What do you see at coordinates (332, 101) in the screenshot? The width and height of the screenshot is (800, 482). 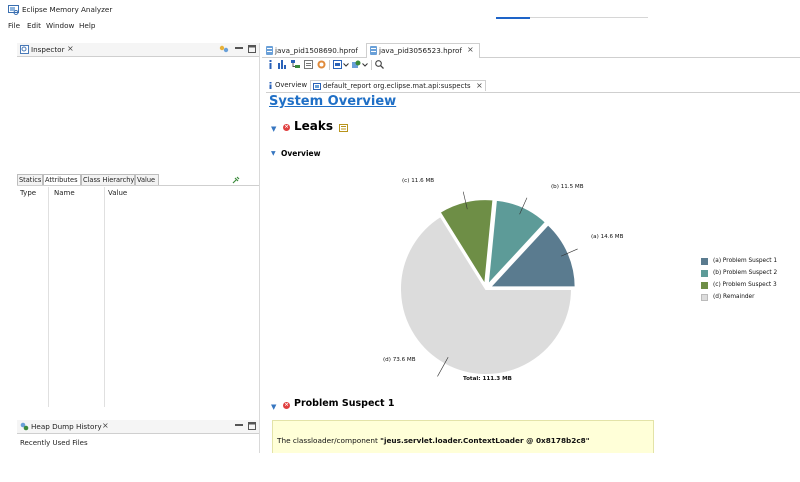 I see `page-title: System Overview` at bounding box center [332, 101].